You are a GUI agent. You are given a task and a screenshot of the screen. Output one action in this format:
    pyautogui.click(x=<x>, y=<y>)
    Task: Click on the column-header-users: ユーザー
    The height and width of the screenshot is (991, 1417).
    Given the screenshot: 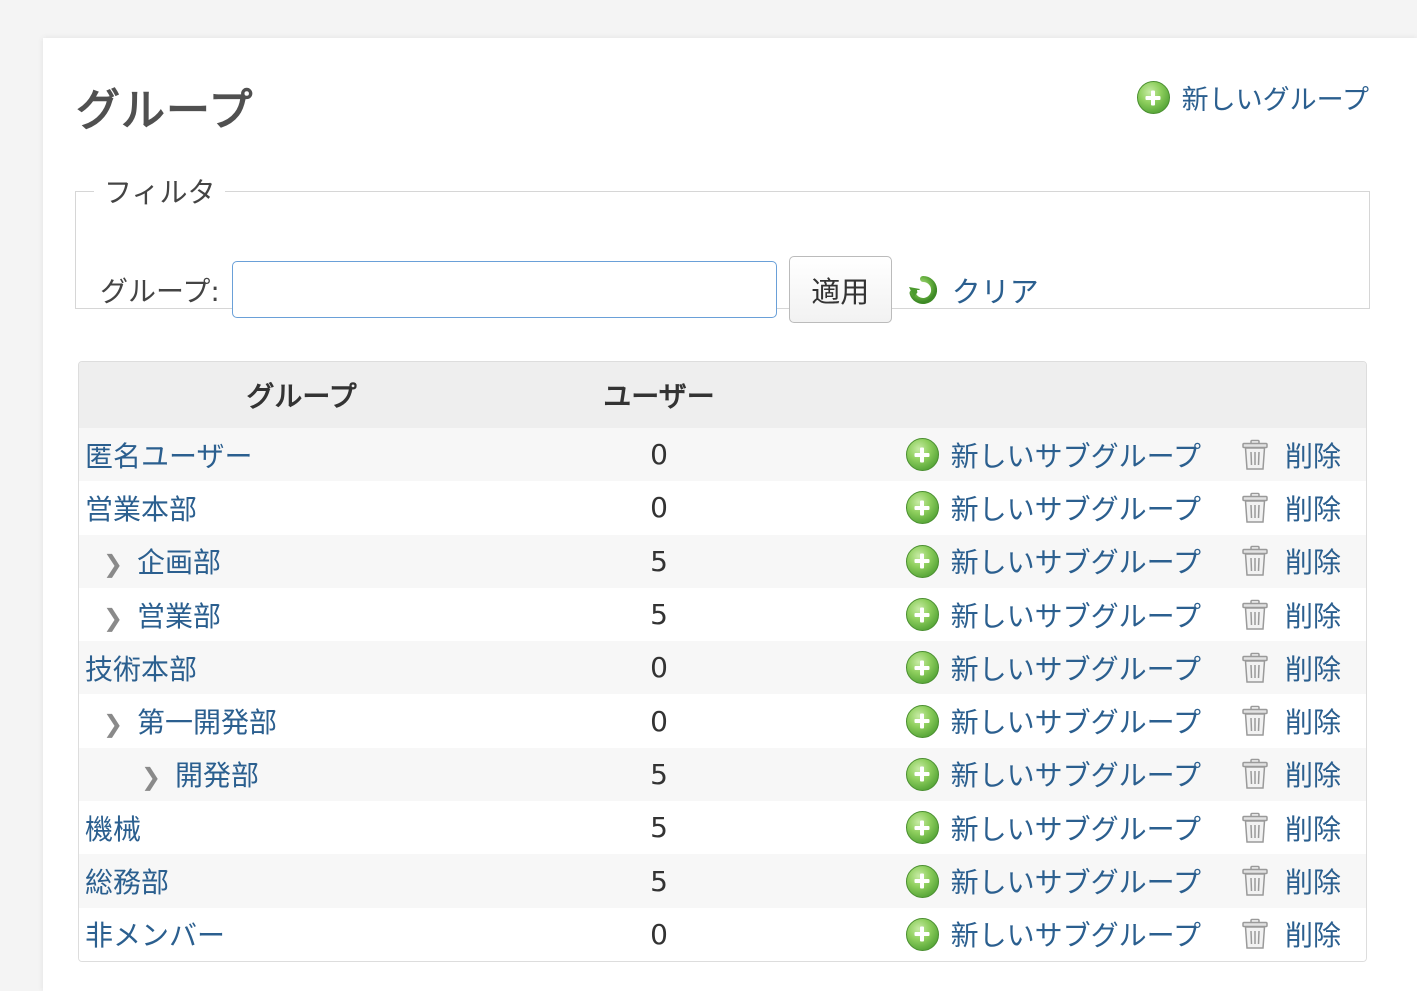 What is the action you would take?
    pyautogui.click(x=659, y=396)
    